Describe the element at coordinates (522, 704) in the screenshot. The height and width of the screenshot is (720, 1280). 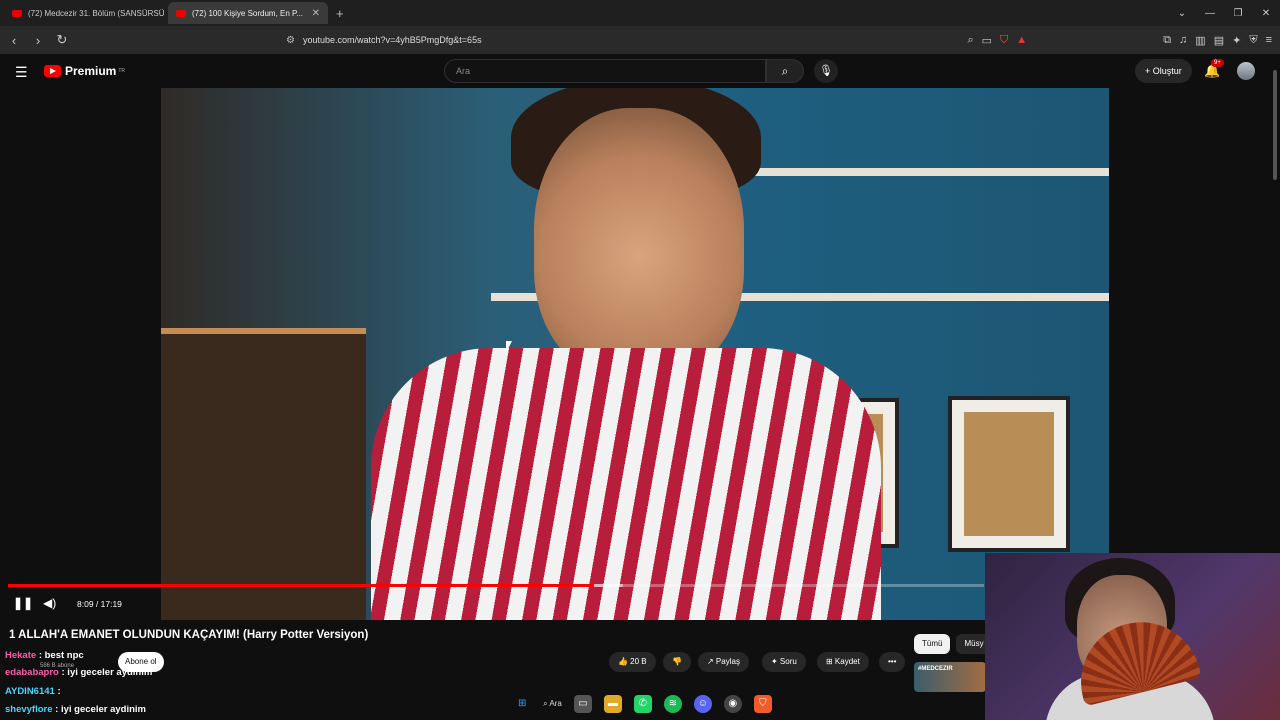
I see `windows-start-icon: ⊞` at that location.